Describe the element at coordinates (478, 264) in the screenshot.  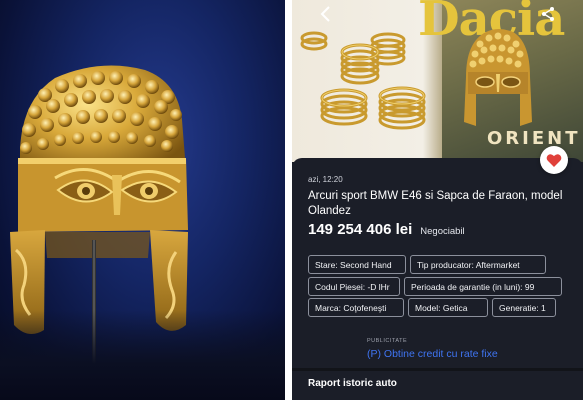
I see `attribute-chip-producer-type: Tip producator: Aftermarket` at that location.